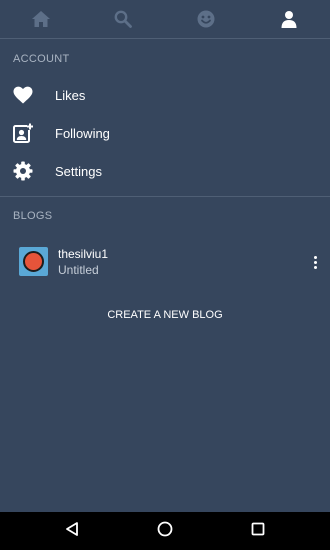  I want to click on avatar-face-icon, so click(33, 261).